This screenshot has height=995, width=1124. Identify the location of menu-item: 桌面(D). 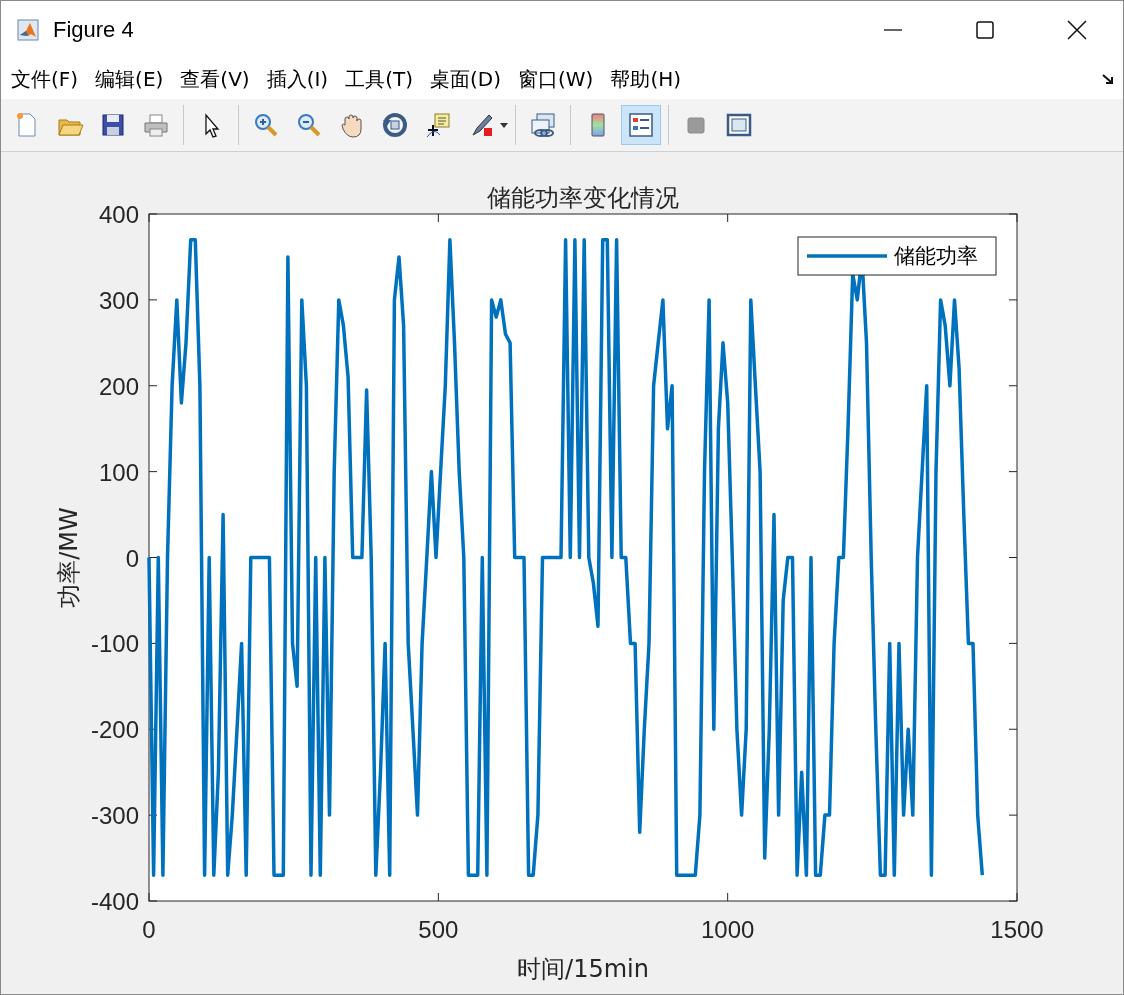
(465, 79).